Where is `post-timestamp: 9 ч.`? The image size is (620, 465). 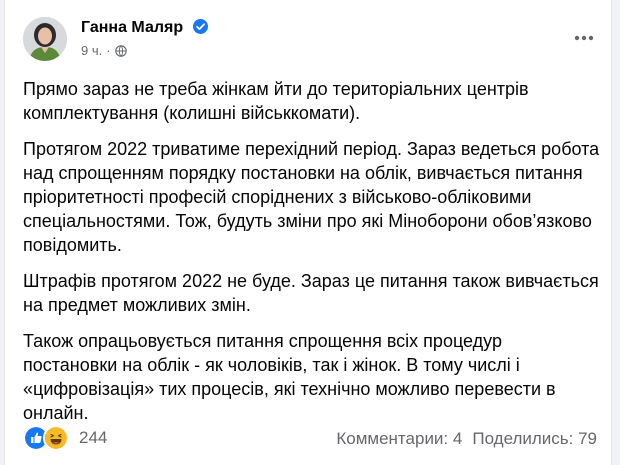 post-timestamp: 9 ч. is located at coordinates (91, 50).